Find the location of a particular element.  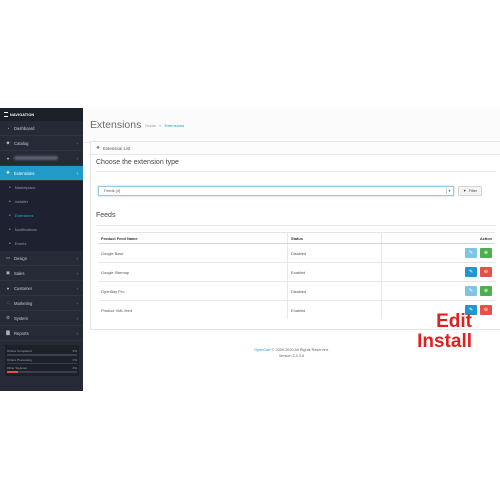

column-header-action: Action is located at coordinates (438, 238).